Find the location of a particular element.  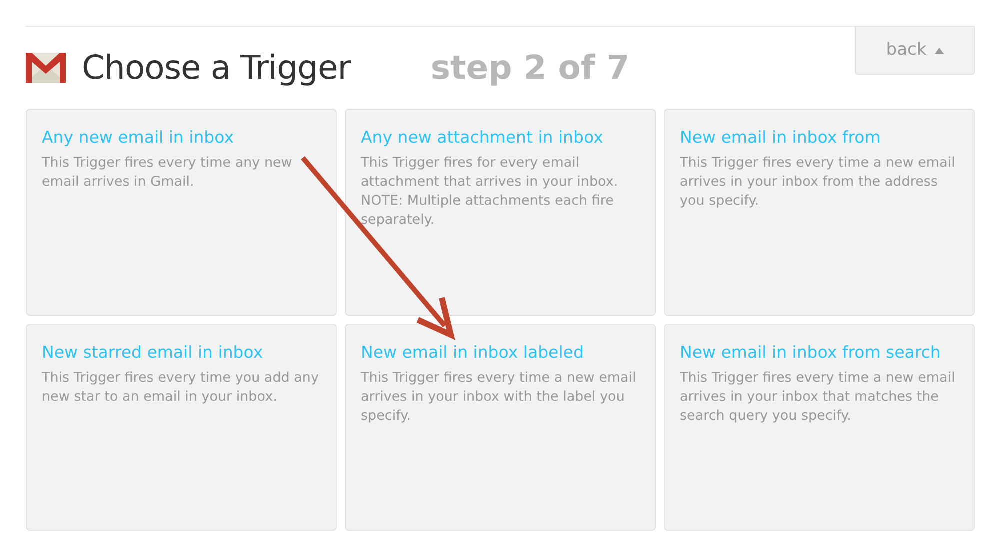

trigger-description: This Trigger fires for every email attachment that arrives in your inbox. NOTE: Multiple attachments each fire separately. is located at coordinates (490, 192).